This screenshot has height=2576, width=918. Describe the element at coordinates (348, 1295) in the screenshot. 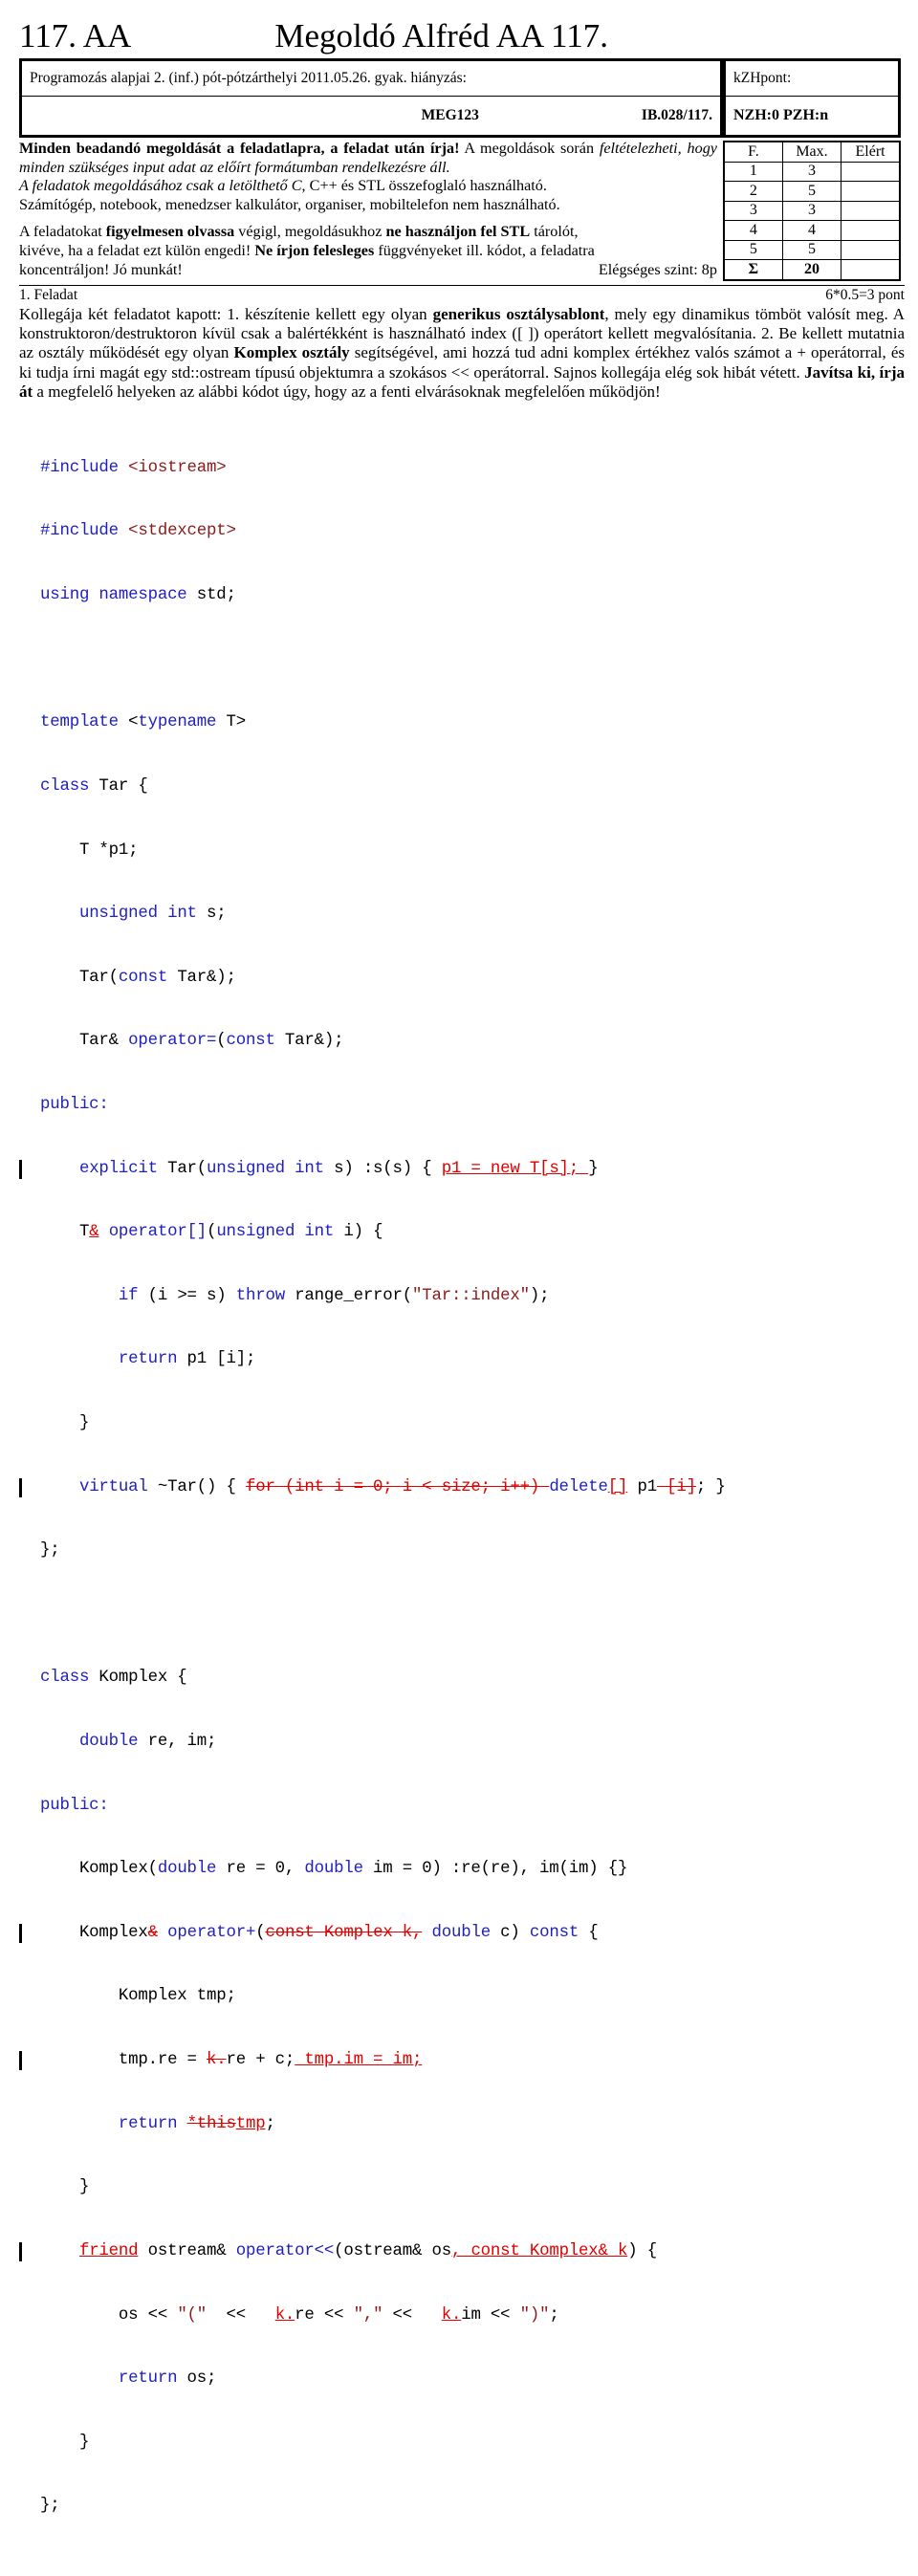

I see `code-token: range_error(` at that location.